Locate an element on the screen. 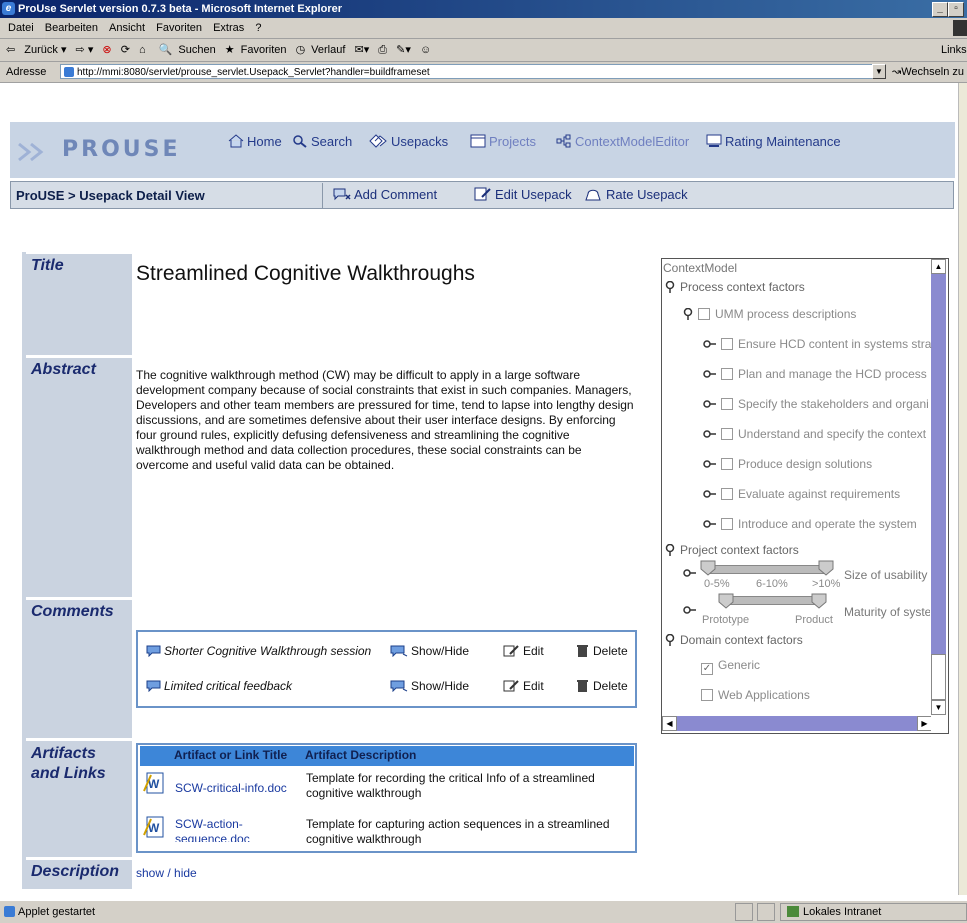 The height and width of the screenshot is (923, 967). nav-rating-maintenance: Rating Maintenance is located at coordinates (773, 141).